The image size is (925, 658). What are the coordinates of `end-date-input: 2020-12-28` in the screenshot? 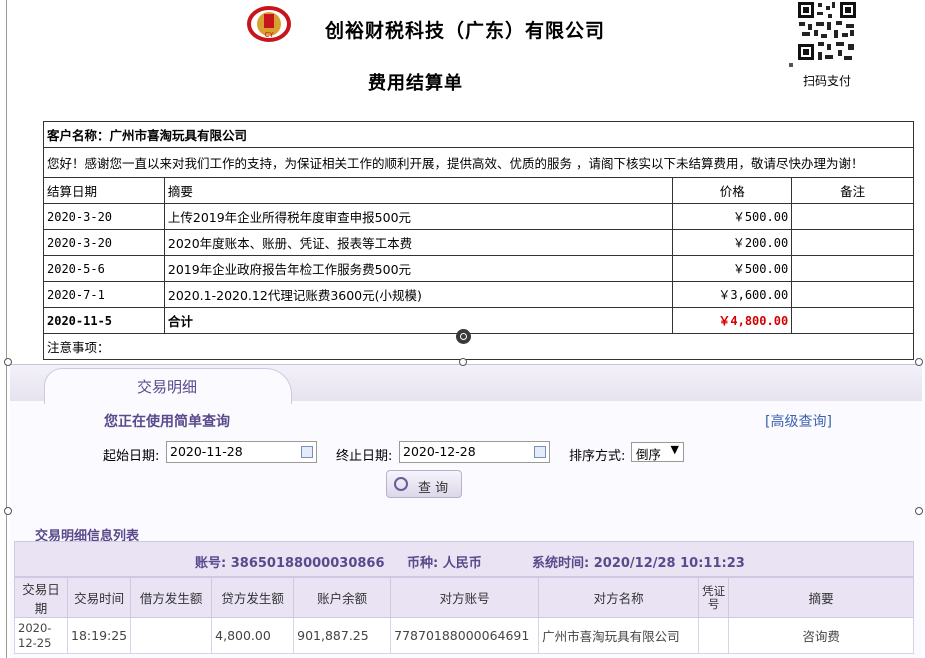 It's located at (474, 452).